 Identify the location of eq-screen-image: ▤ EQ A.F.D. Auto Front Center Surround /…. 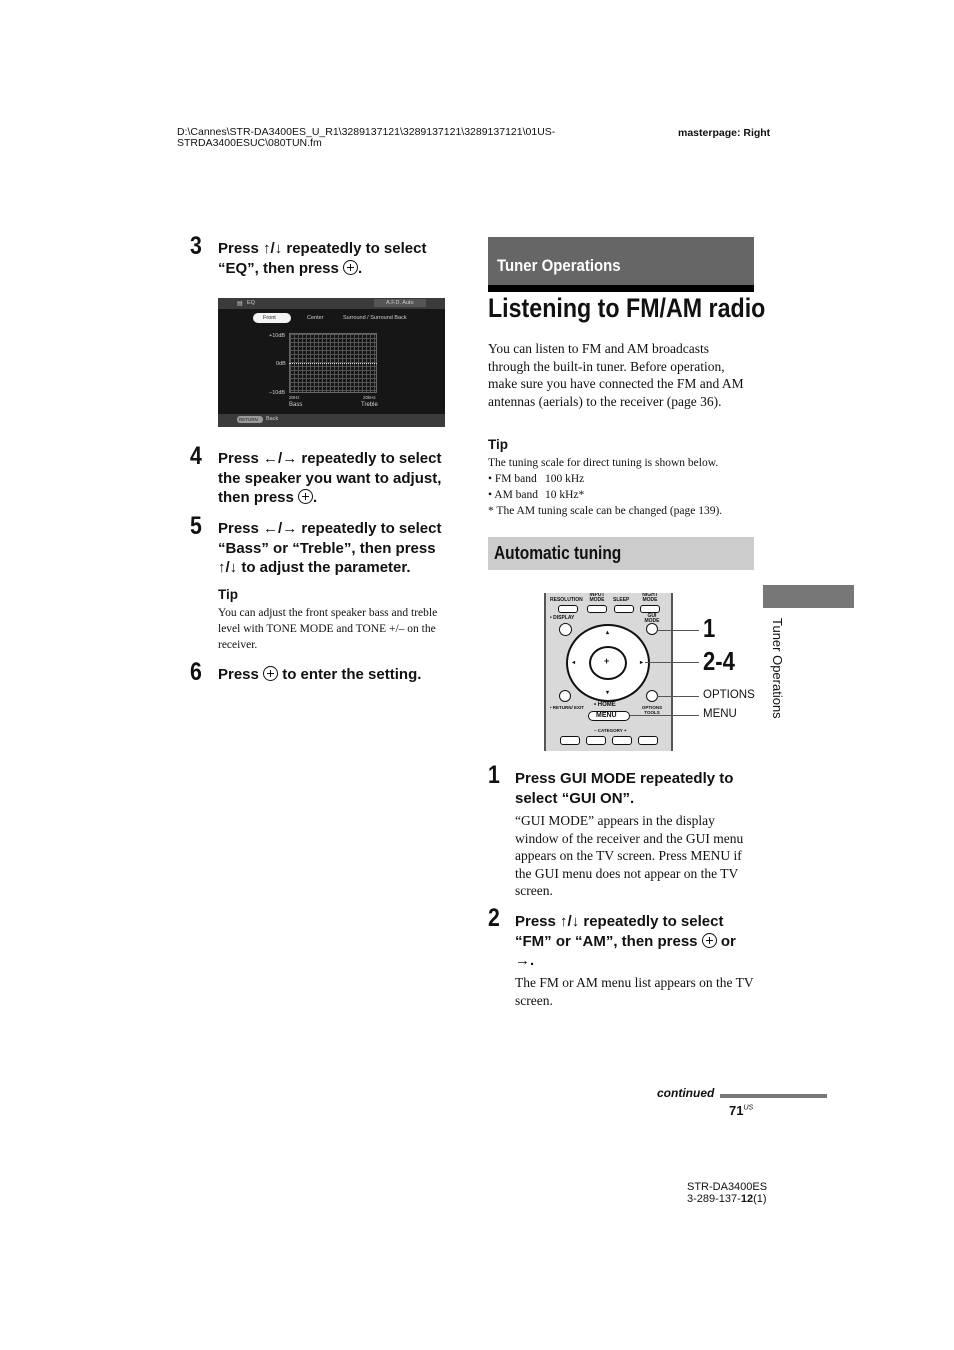
(331, 362).